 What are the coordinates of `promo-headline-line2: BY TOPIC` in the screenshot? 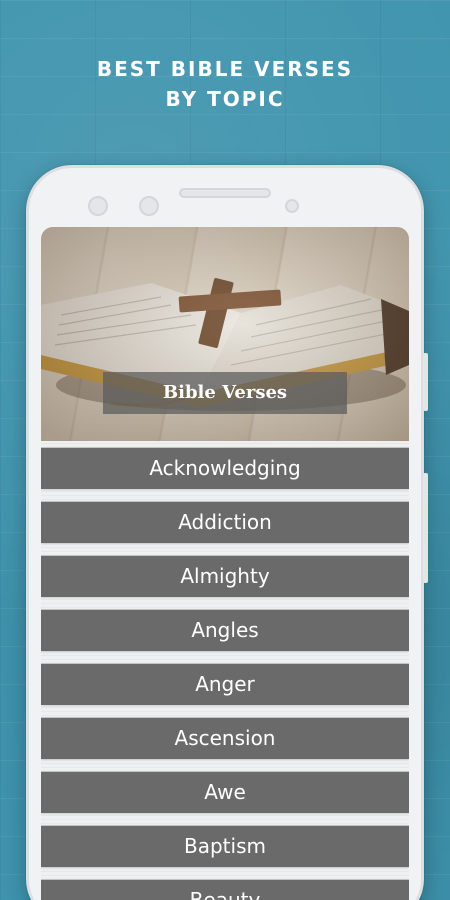 It's located at (225, 99).